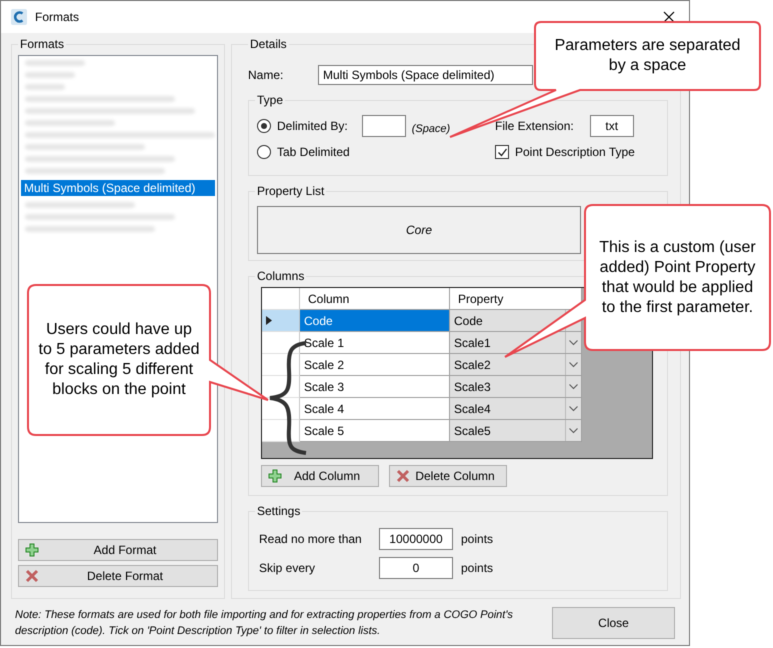 The image size is (773, 648). Describe the element at coordinates (516, 431) in the screenshot. I see `property-dropdown: Scale5` at that location.